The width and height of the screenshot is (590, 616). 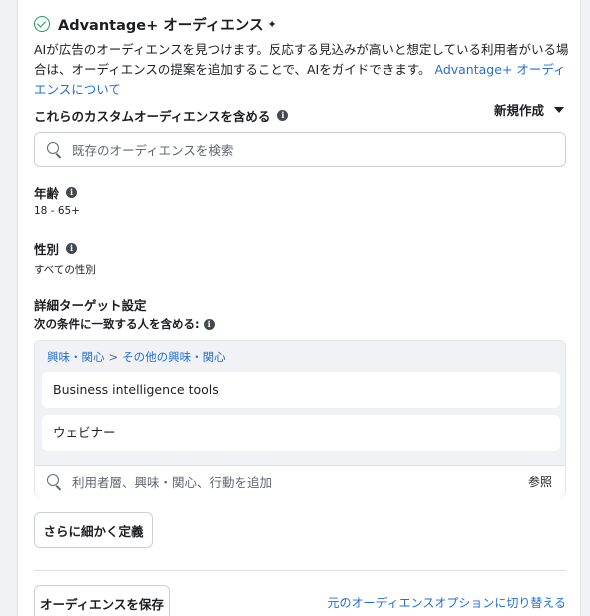 I want to click on detailed-targeting-label: 詳細ターゲット設定, so click(x=90, y=305).